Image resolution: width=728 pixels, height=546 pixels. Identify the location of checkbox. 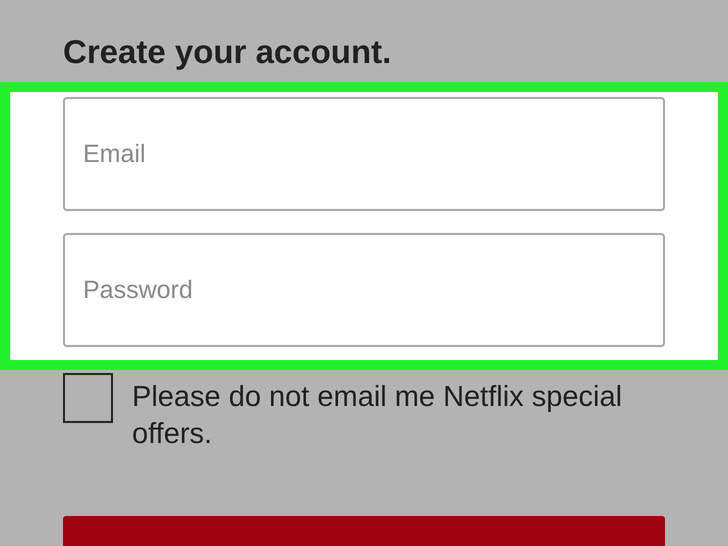
(88, 398).